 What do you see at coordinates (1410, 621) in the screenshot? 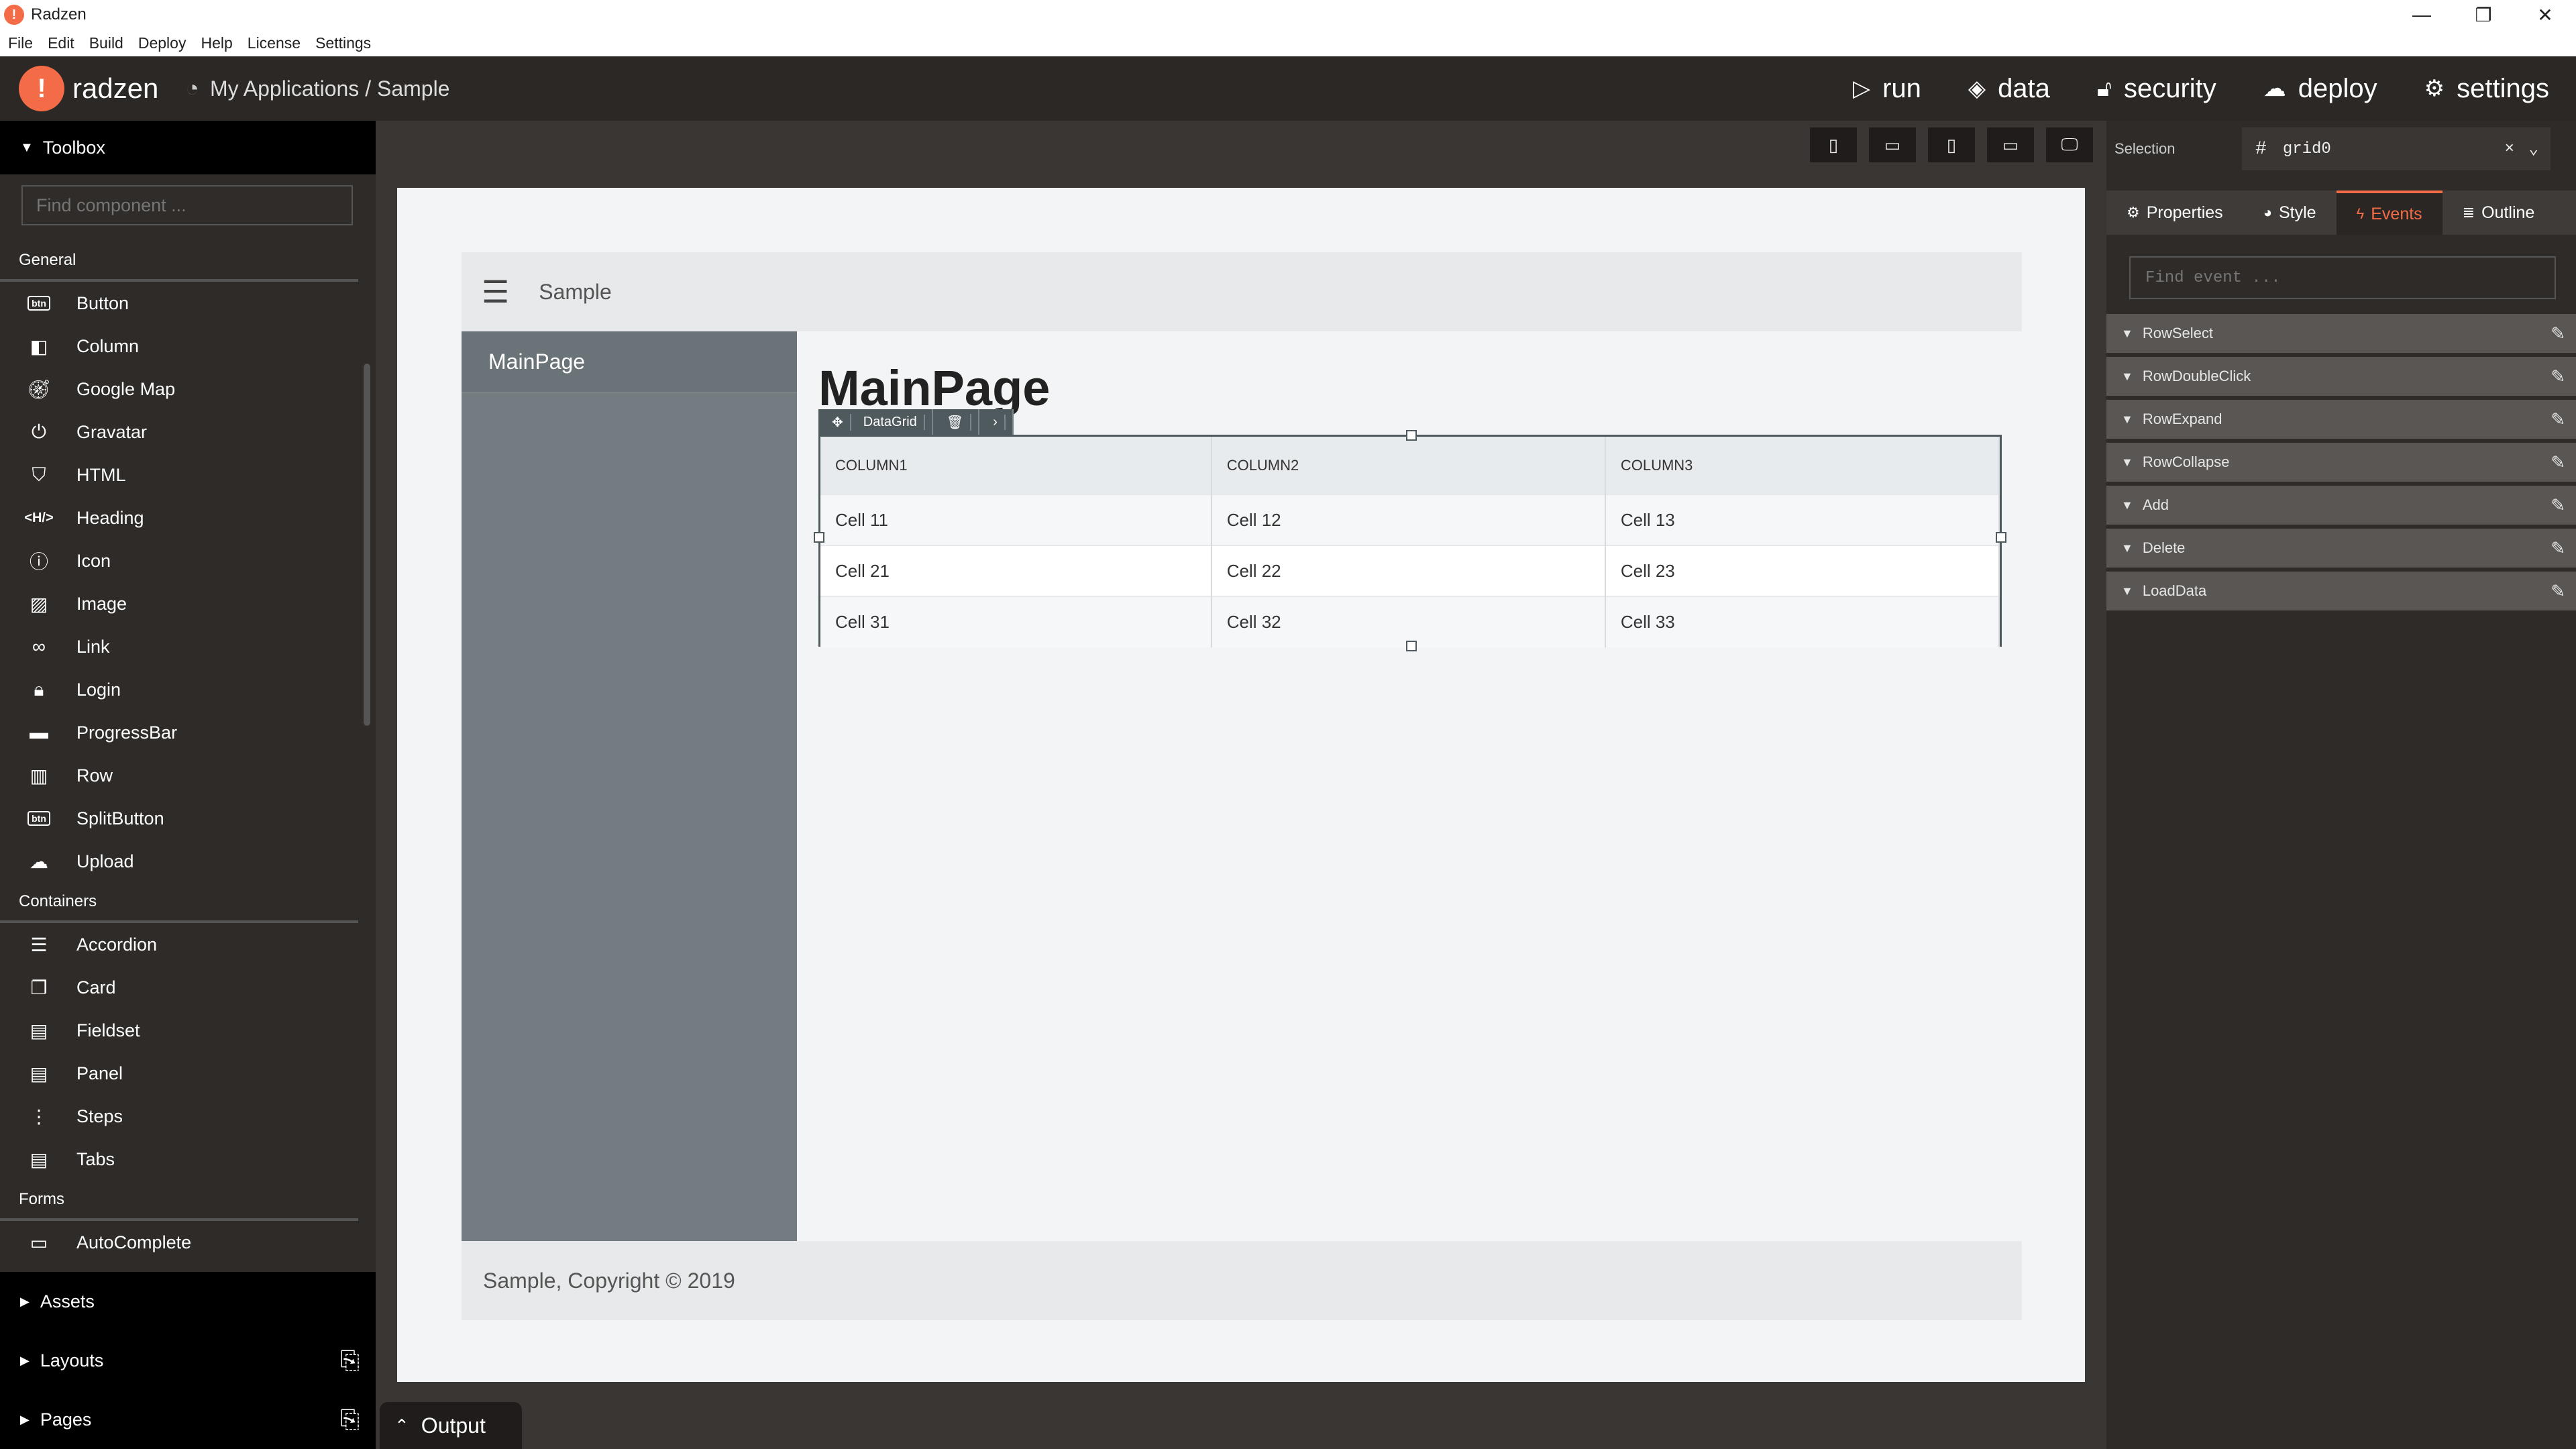
I see `table-row: Cell 31 Cell 32 Cell 33` at bounding box center [1410, 621].